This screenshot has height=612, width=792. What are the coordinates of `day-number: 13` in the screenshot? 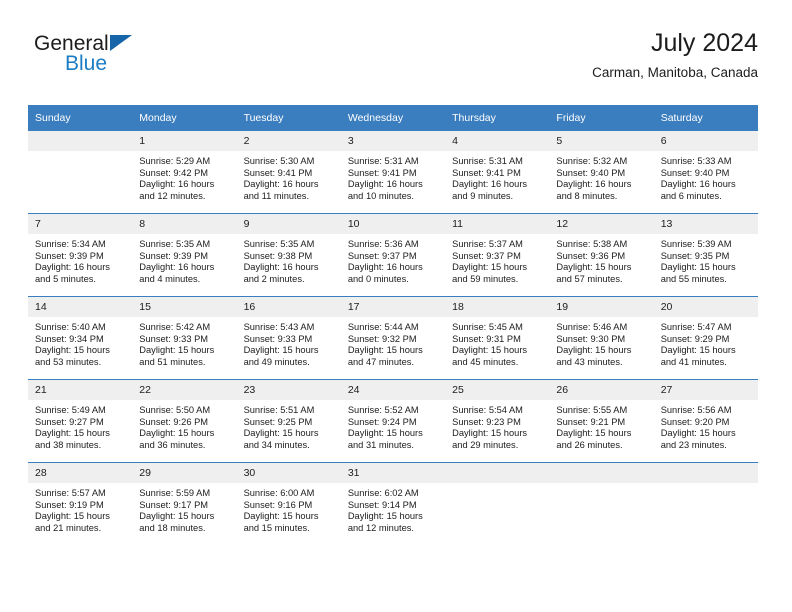 It's located at (705, 224).